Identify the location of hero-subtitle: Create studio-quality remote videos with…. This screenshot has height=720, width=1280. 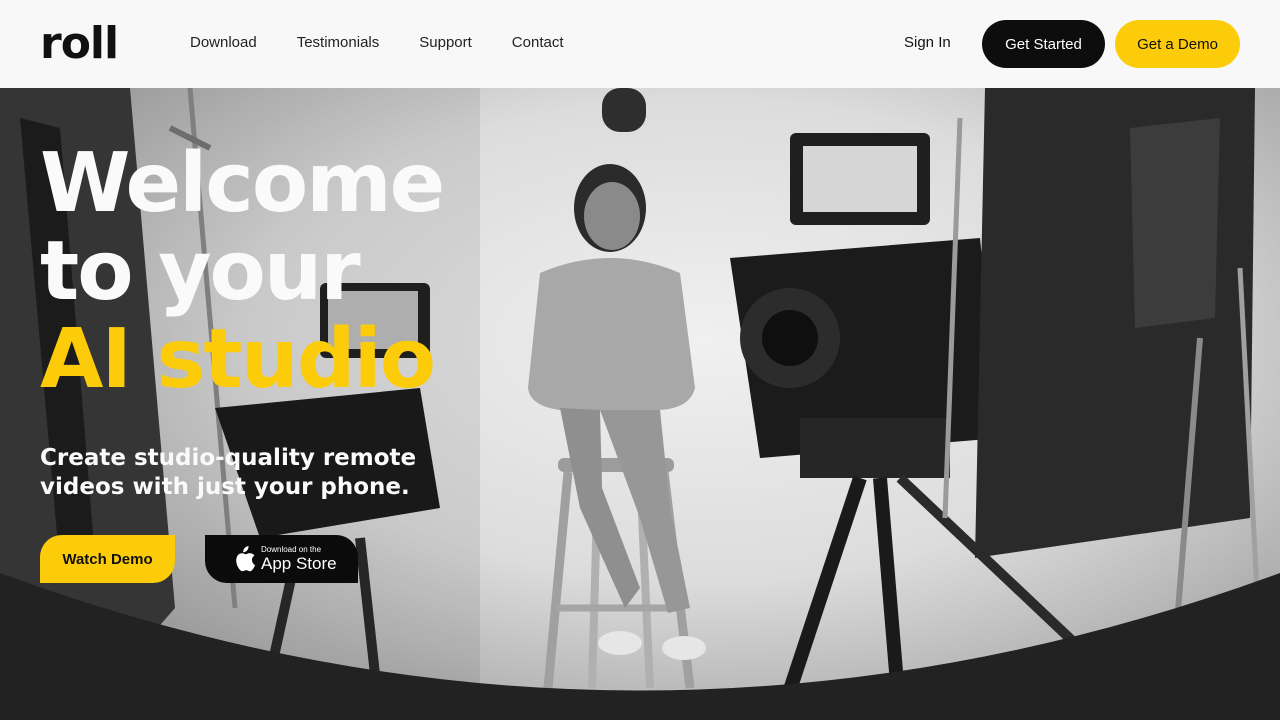
(228, 472).